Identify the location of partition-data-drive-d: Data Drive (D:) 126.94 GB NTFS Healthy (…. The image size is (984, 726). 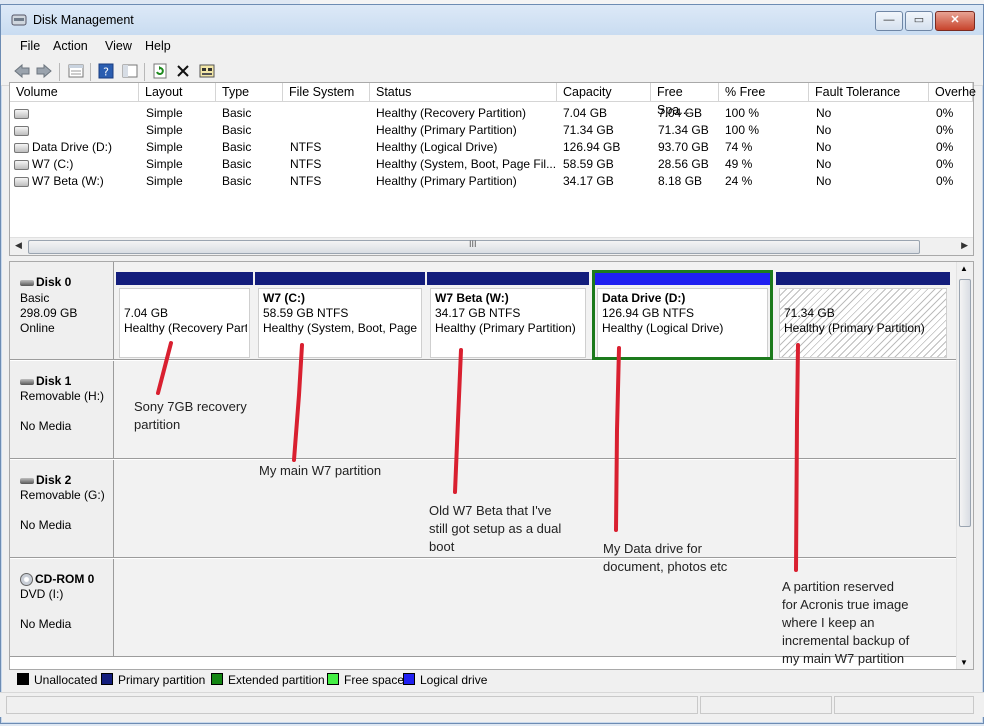
(682, 315).